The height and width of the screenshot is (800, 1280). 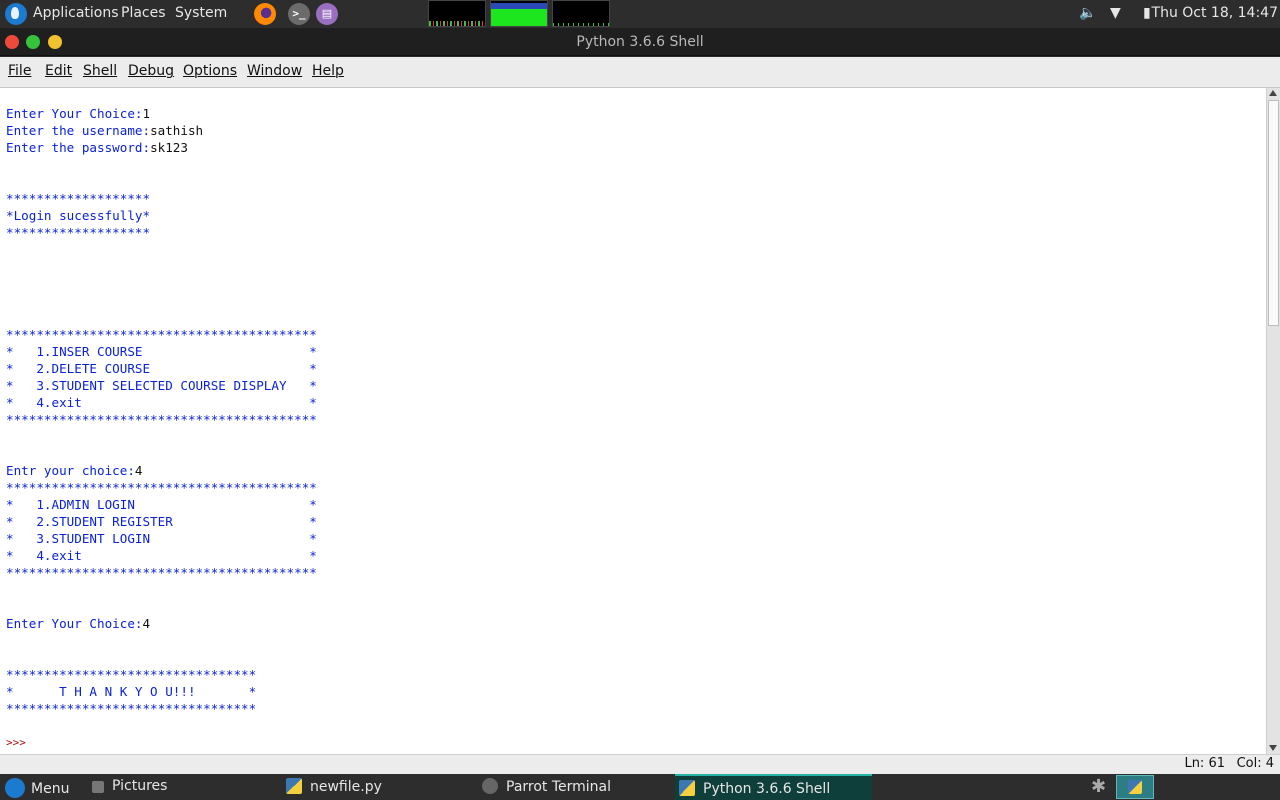 I want to click on taskbar-newfile-label: newfile.py, so click(x=346, y=787).